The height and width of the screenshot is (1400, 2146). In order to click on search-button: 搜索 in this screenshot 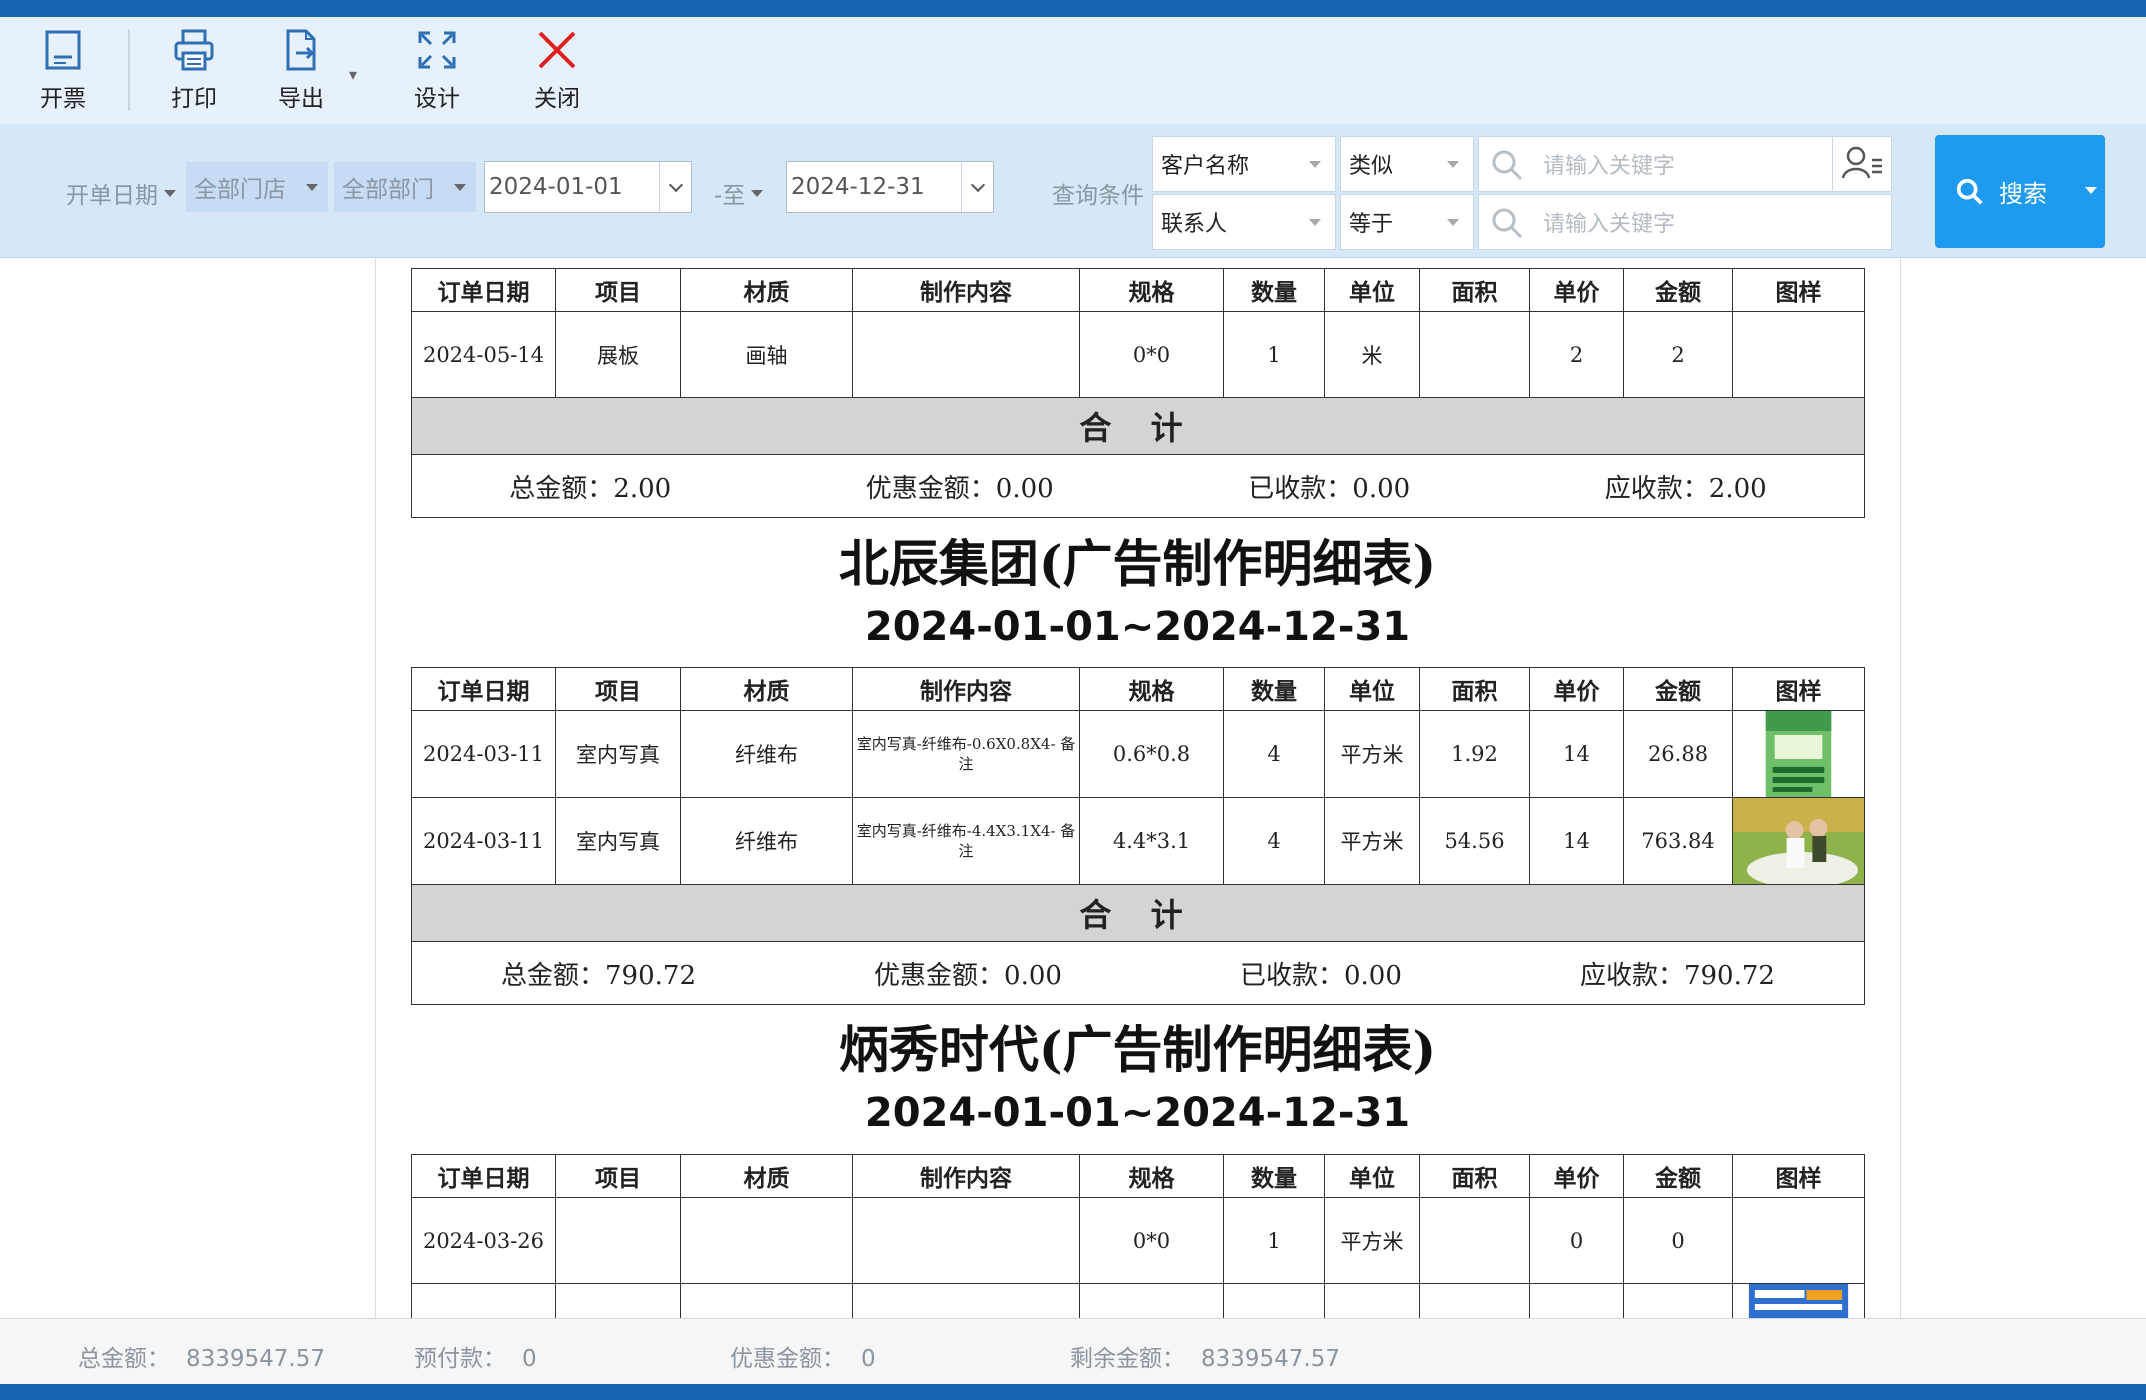, I will do `click(2020, 191)`.